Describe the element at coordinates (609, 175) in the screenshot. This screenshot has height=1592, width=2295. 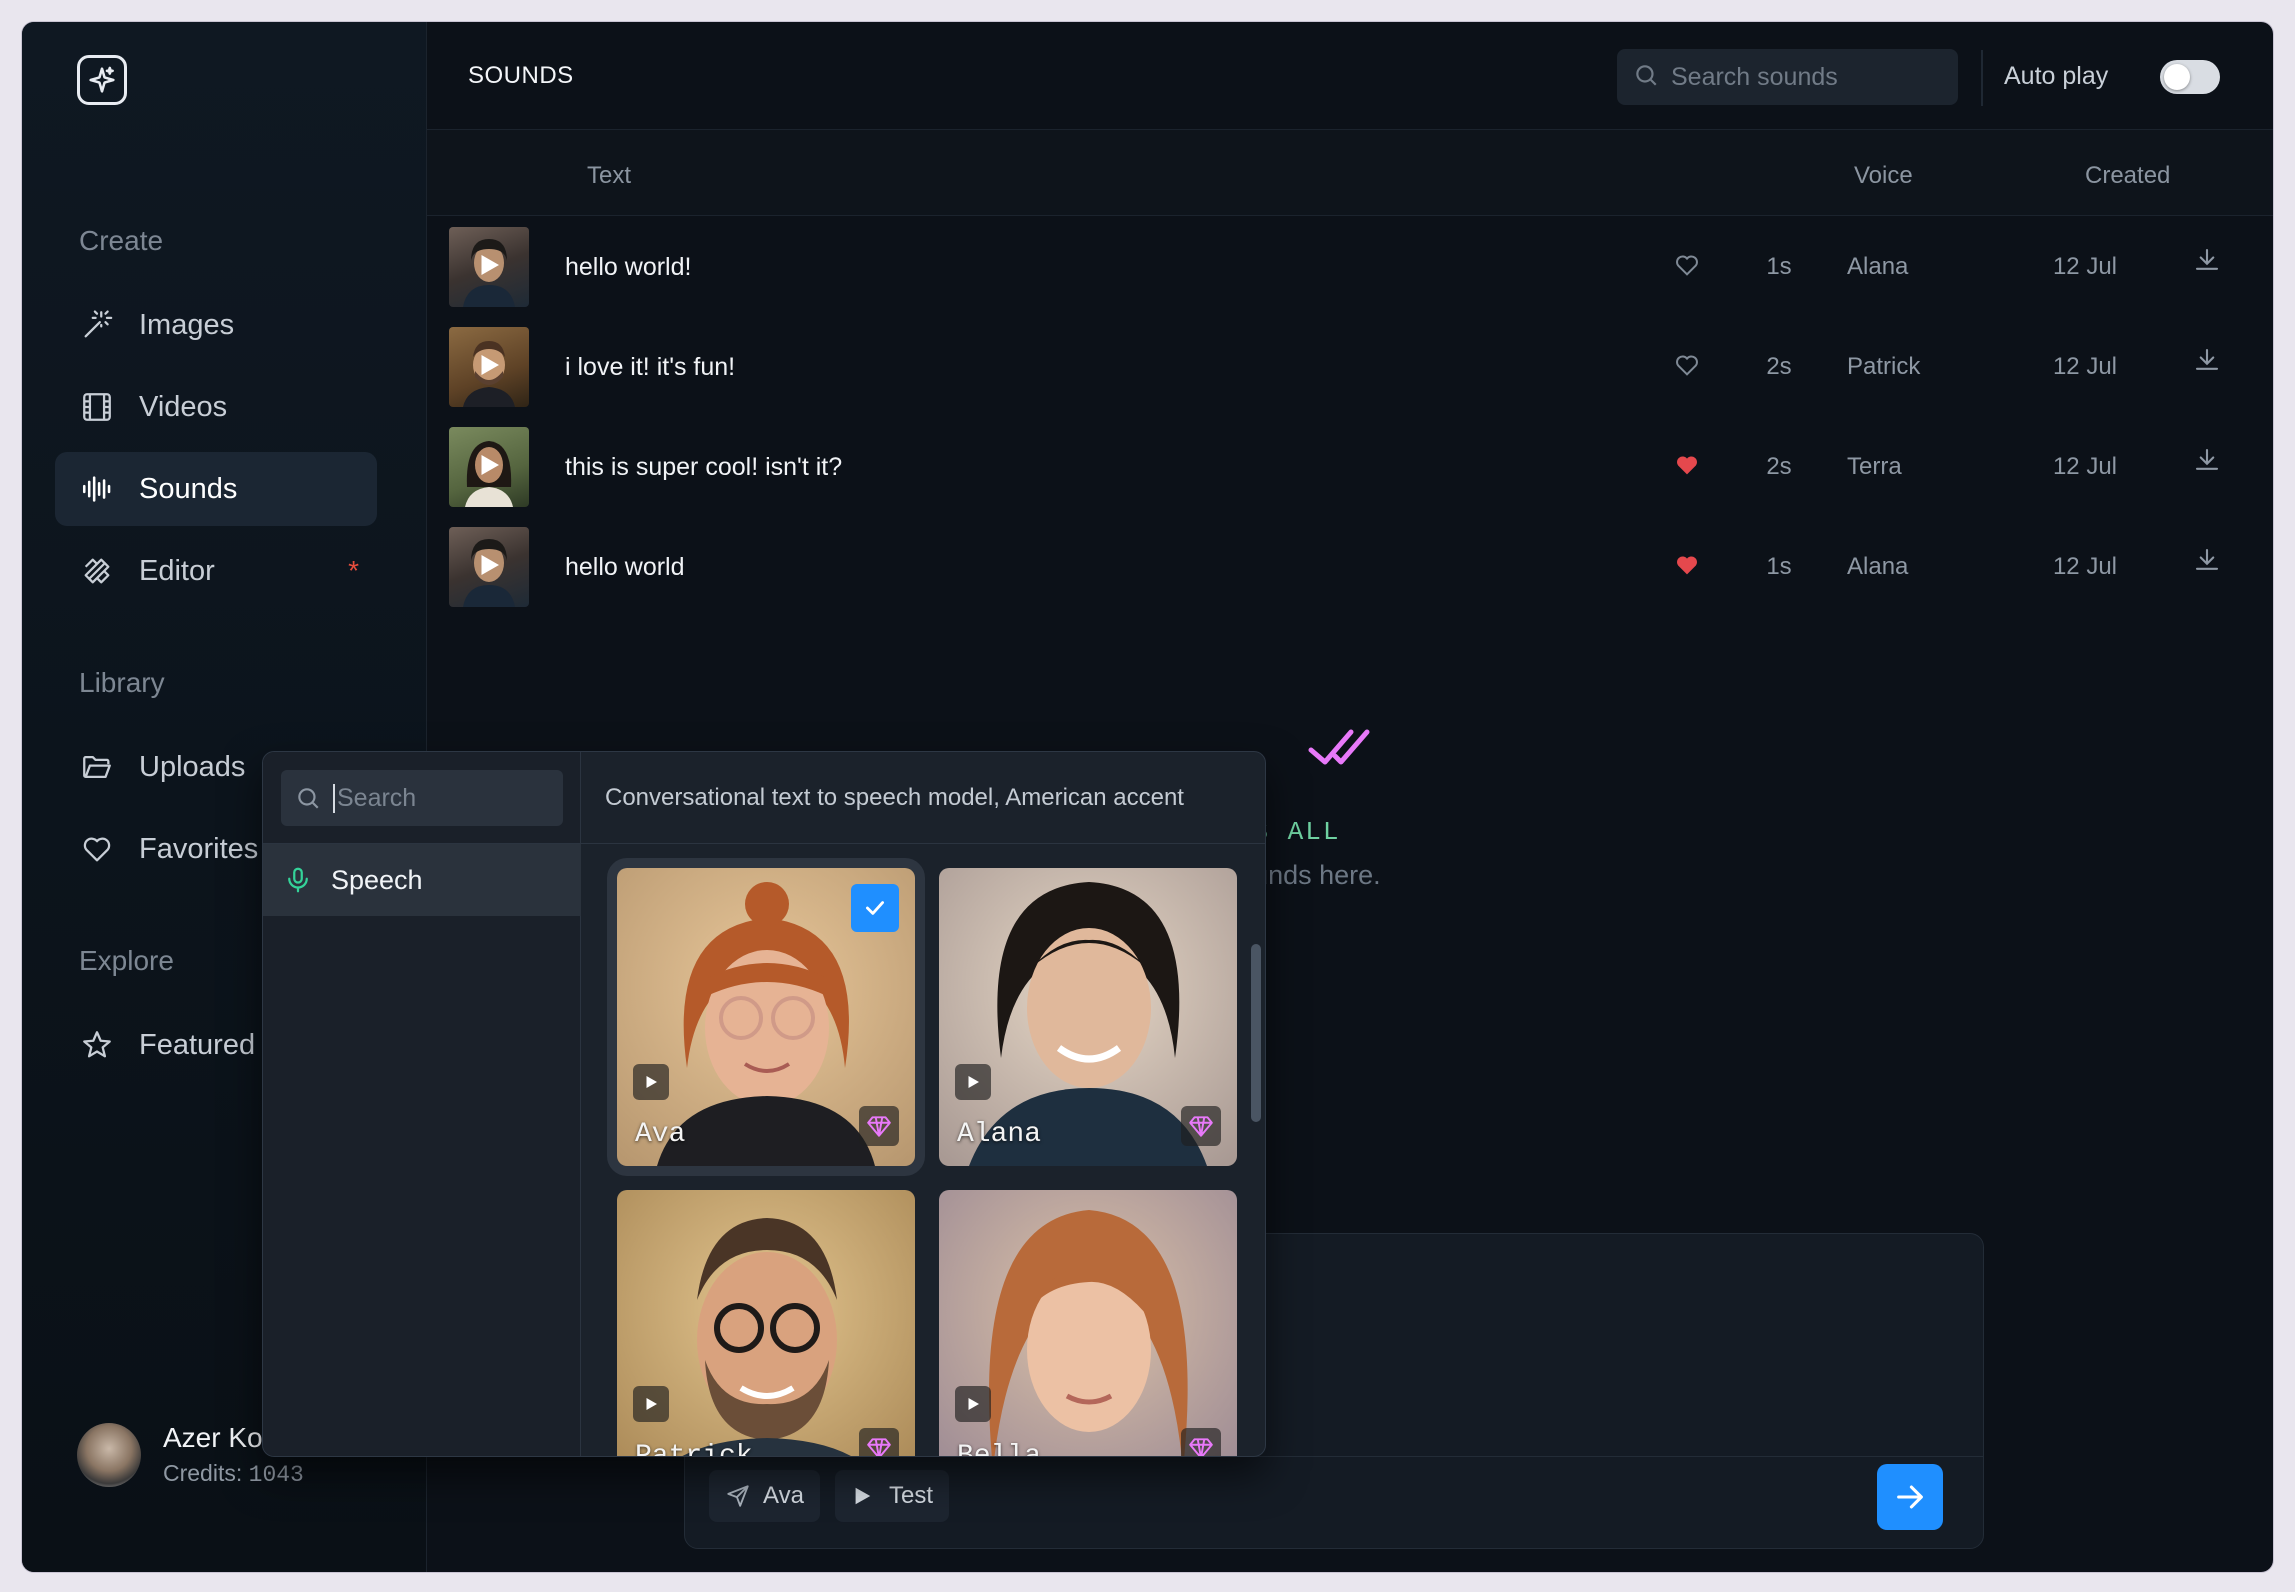
I see `column-text: Text` at that location.